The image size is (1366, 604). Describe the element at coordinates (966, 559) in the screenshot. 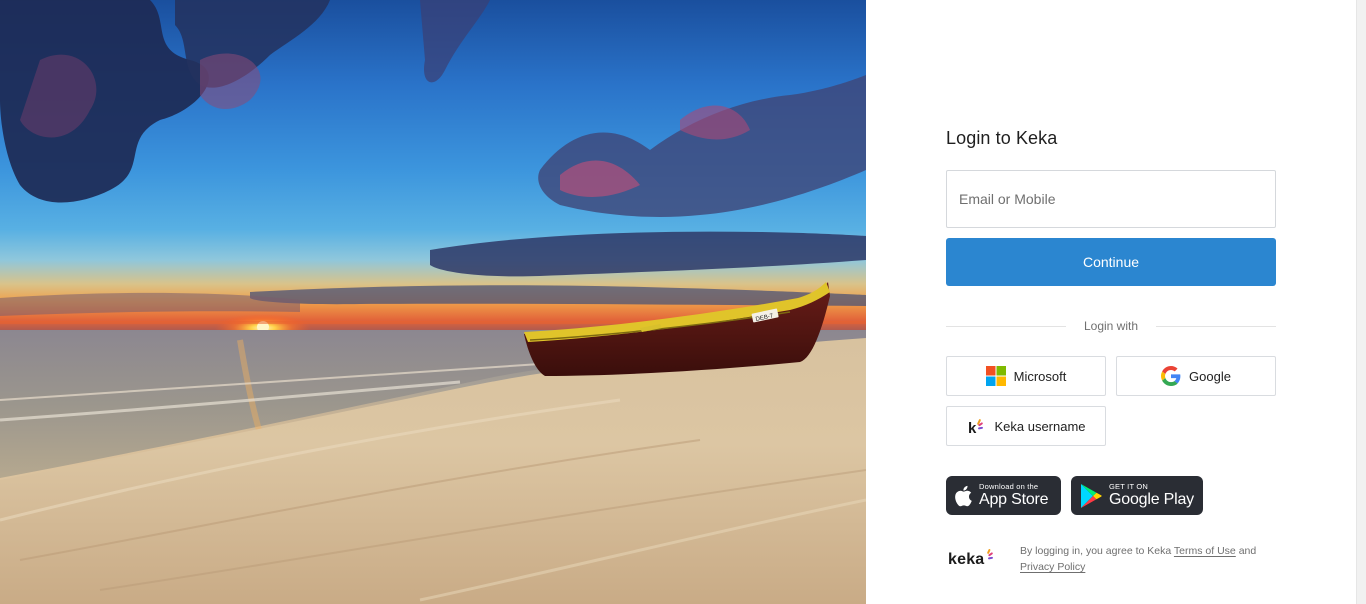

I see `keka-logo-wordmark: keka` at that location.